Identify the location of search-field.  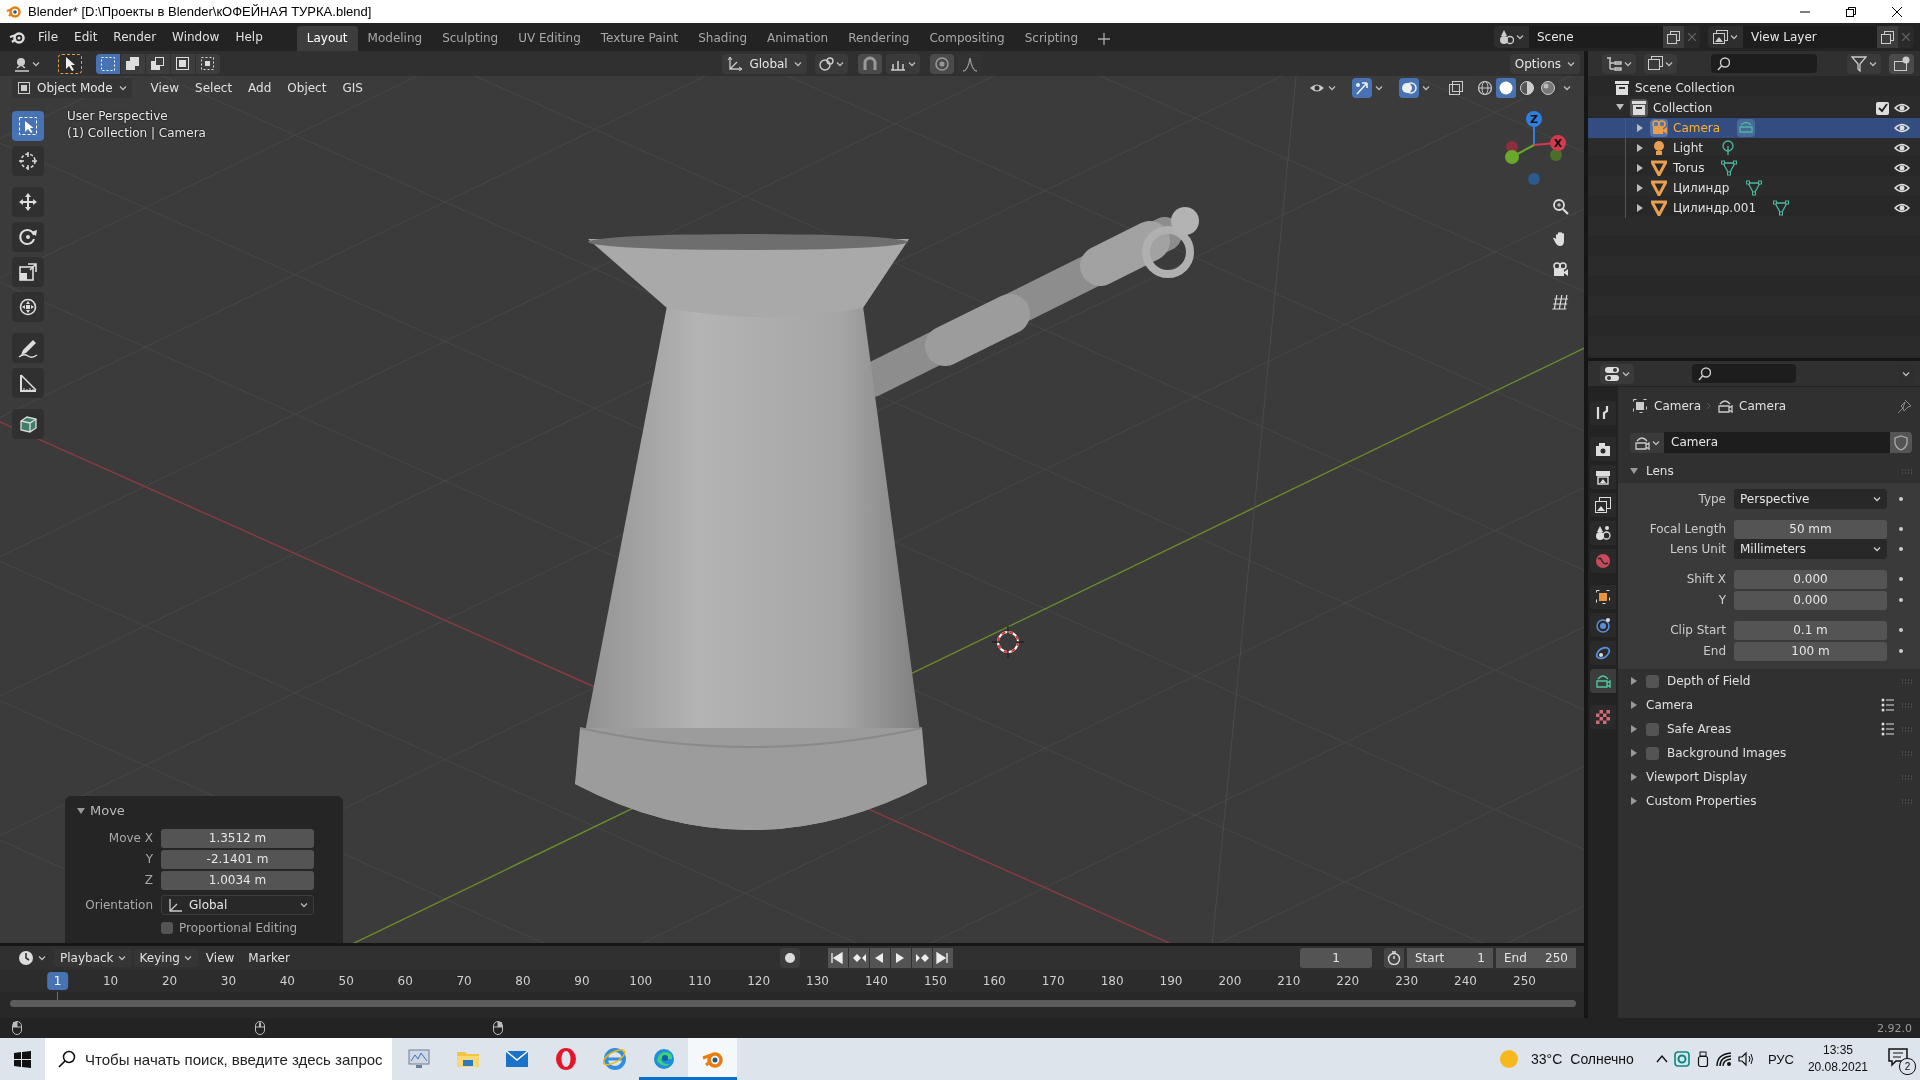
(1744, 373).